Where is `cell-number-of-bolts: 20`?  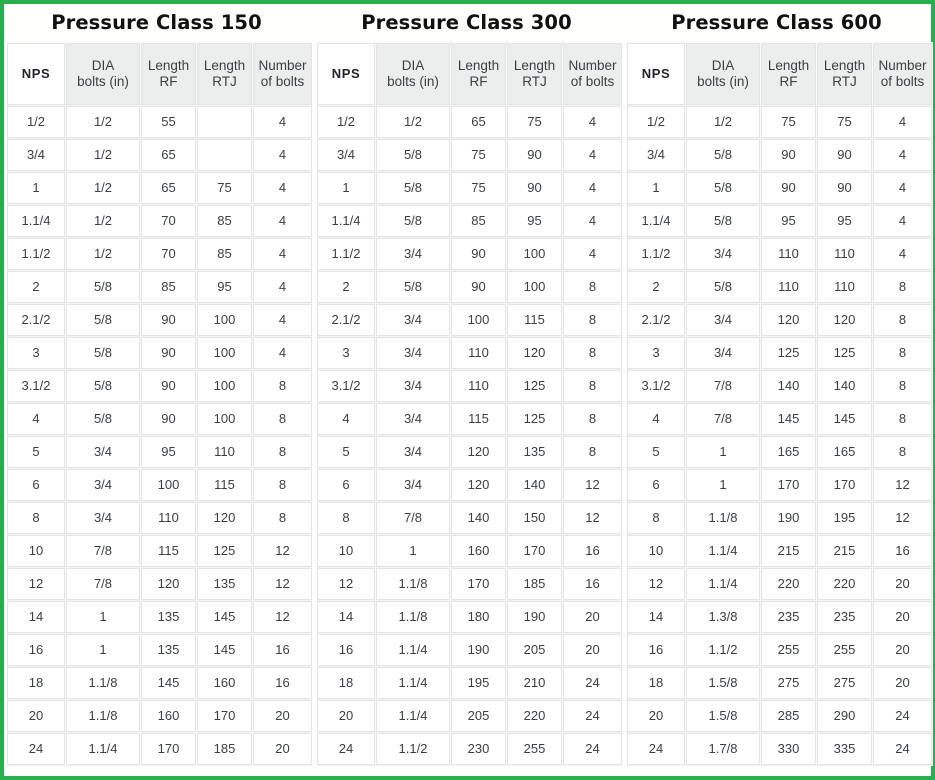 cell-number-of-bolts: 20 is located at coordinates (902, 584).